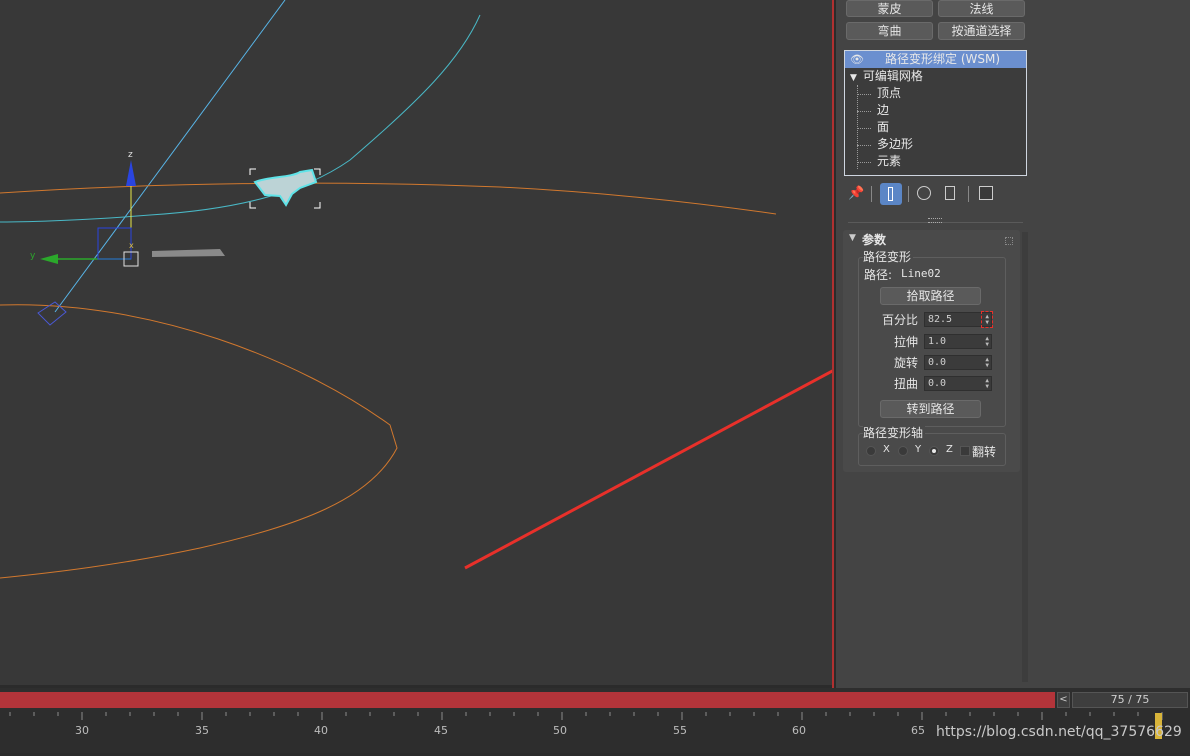 Image resolution: width=1190 pixels, height=756 pixels. I want to click on tick-label: 45, so click(441, 730).